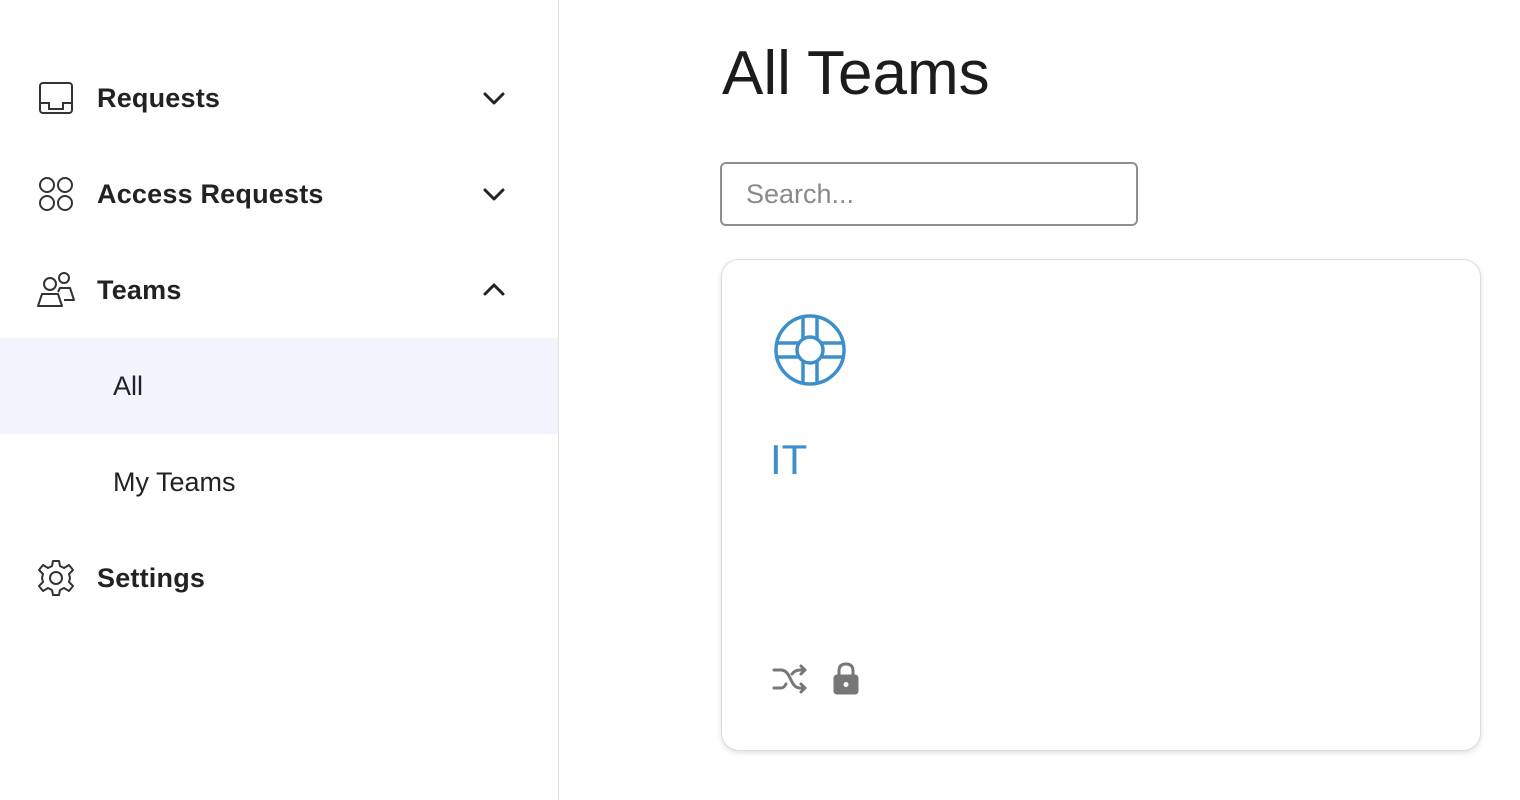  What do you see at coordinates (279, 290) in the screenshot?
I see `sidebar-item-teams: Teams` at bounding box center [279, 290].